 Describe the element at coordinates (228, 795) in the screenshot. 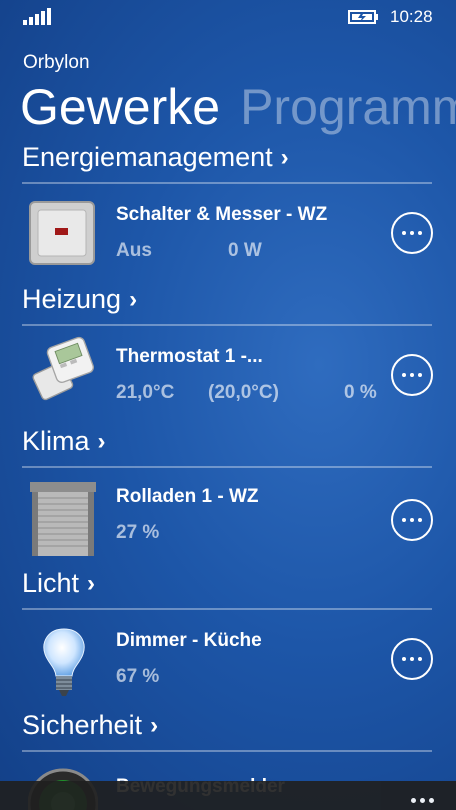

I see `app-bar` at that location.